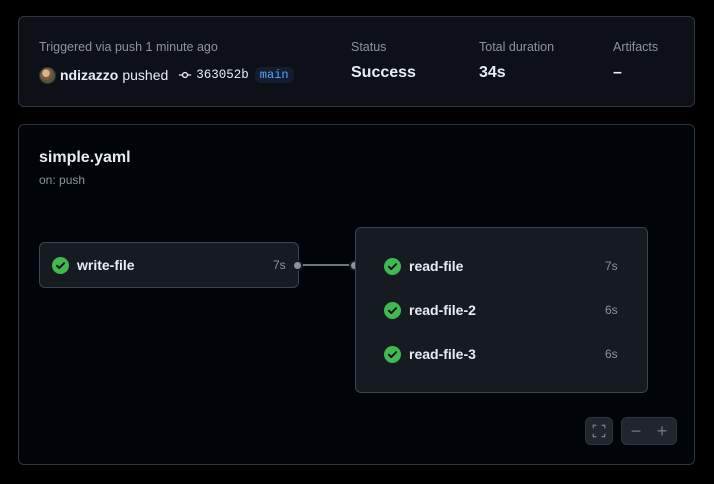 The height and width of the screenshot is (484, 714). Describe the element at coordinates (47, 75) in the screenshot. I see `avatar` at that location.